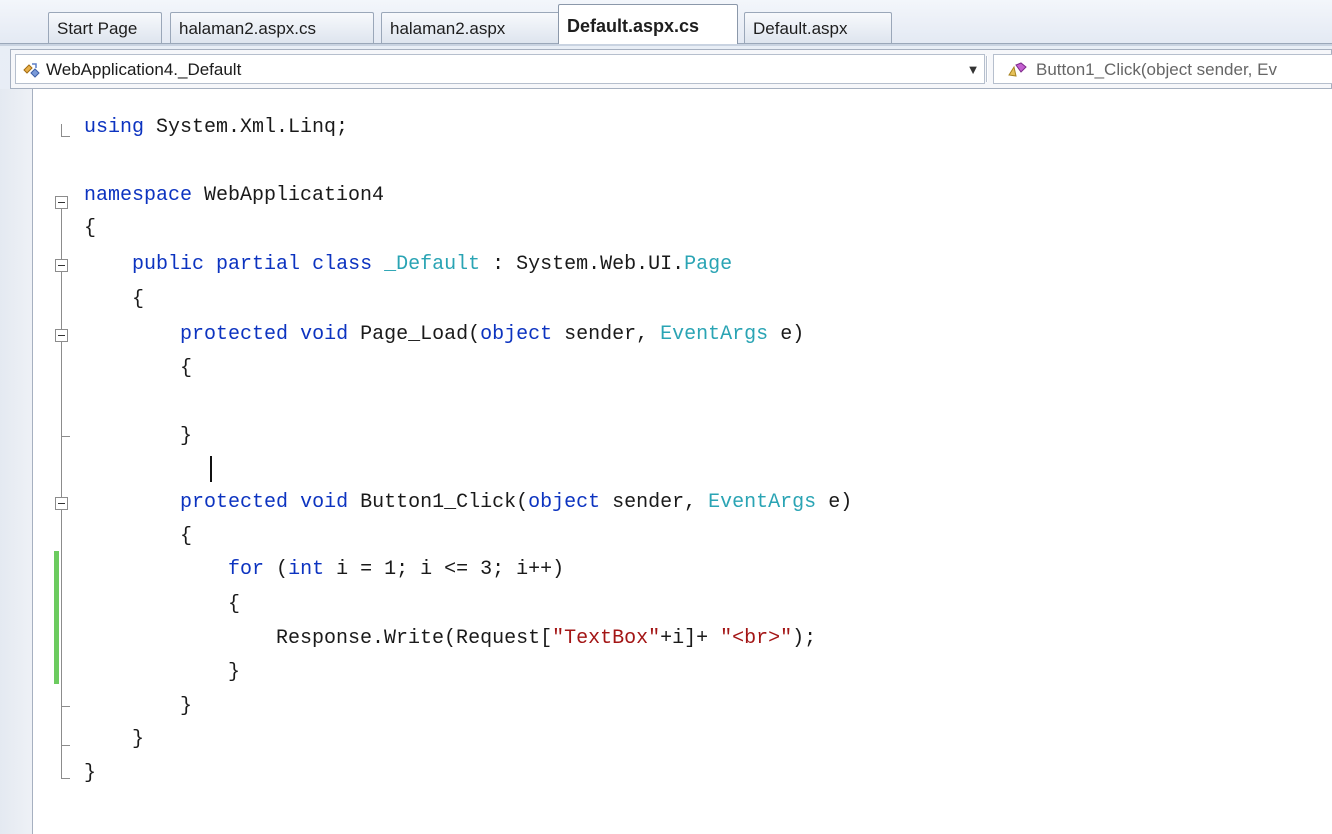 This screenshot has height=834, width=1332. What do you see at coordinates (61, 503) in the screenshot?
I see `collapse-button1-click-icon` at bounding box center [61, 503].